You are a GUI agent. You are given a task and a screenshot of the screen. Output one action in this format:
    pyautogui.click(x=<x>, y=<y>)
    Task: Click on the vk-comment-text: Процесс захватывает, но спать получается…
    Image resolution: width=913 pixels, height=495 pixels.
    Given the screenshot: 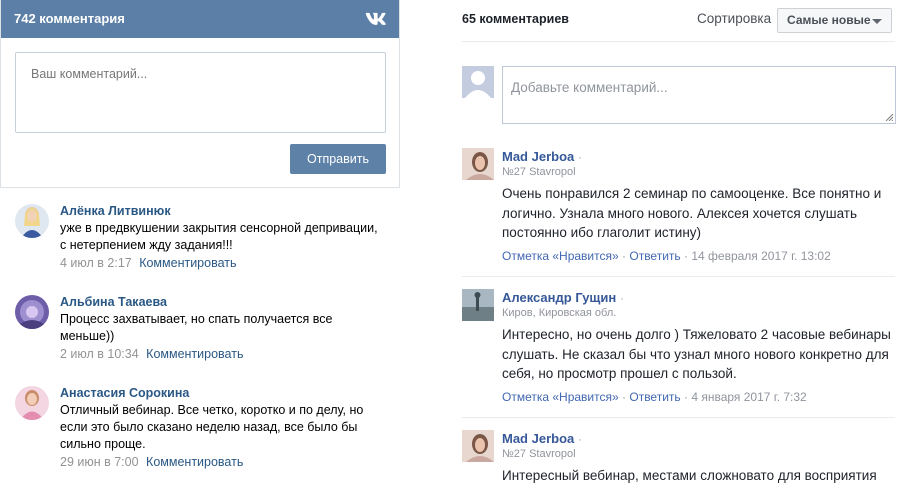 What is the action you would take?
    pyautogui.click(x=196, y=327)
    